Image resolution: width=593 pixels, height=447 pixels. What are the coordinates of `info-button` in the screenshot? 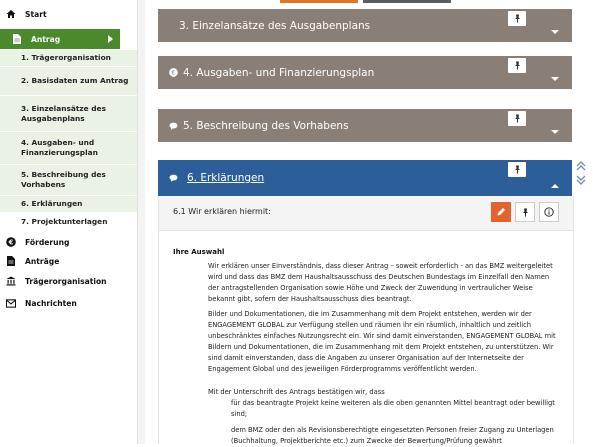 It's located at (549, 212).